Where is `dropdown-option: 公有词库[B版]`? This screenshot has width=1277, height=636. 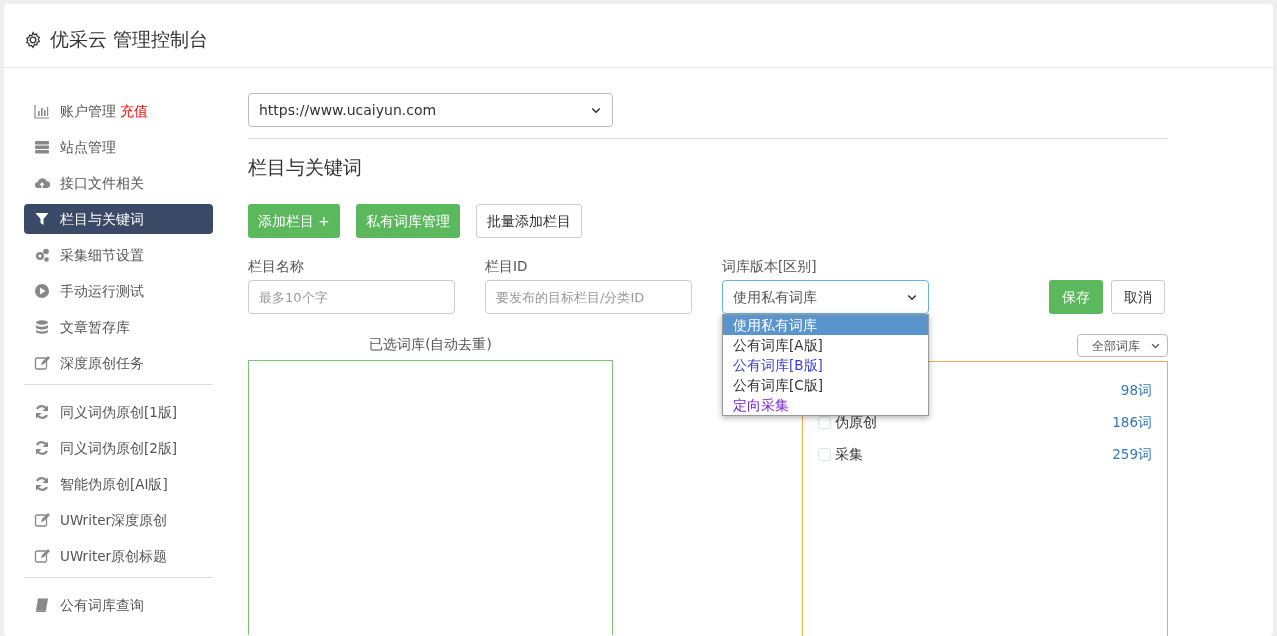 dropdown-option: 公有词库[B版] is located at coordinates (825, 365).